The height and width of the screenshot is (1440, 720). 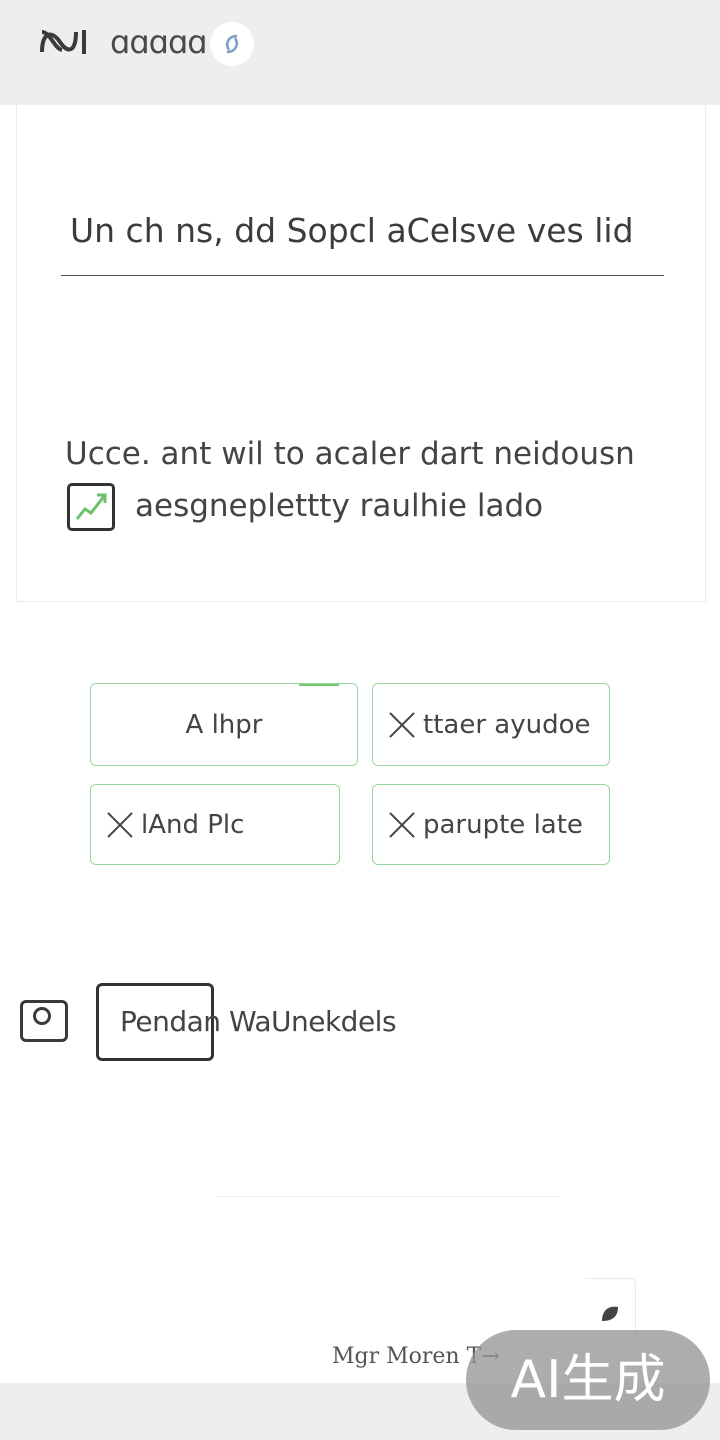 What do you see at coordinates (232, 44) in the screenshot?
I see `sync-icon` at bounding box center [232, 44].